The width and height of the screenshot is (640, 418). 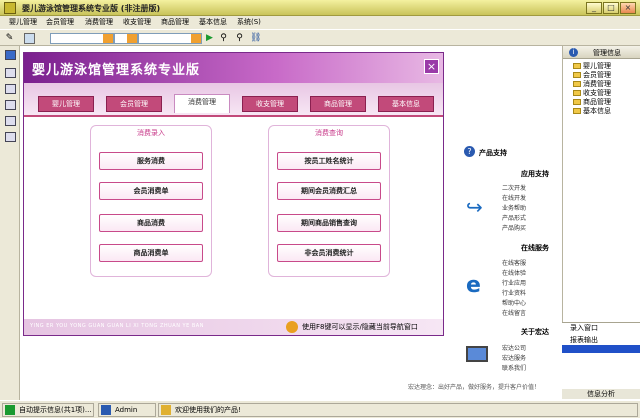 I want to click on link-industry: 行业应用, so click(x=514, y=282).